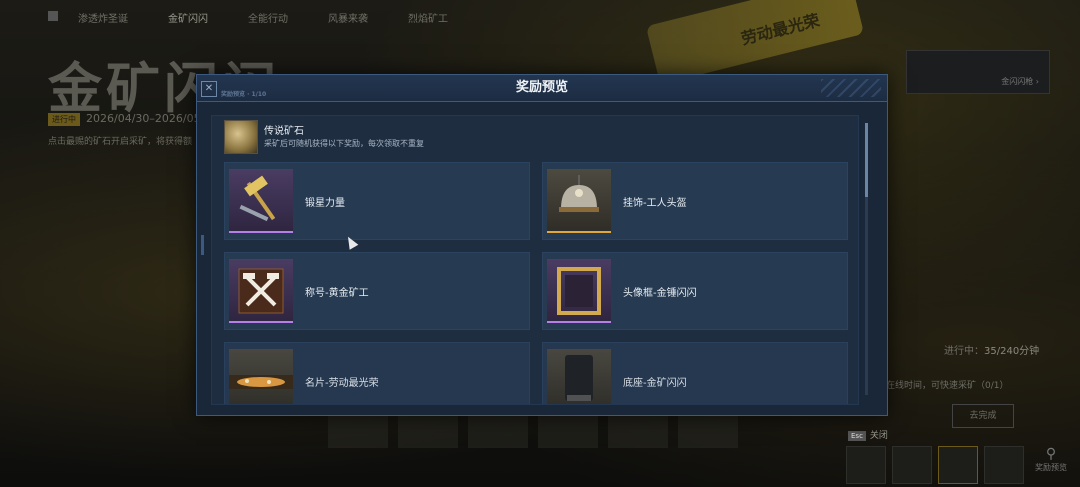 The image size is (1080, 487). What do you see at coordinates (261, 201) in the screenshot?
I see `hammer-icon` at bounding box center [261, 201].